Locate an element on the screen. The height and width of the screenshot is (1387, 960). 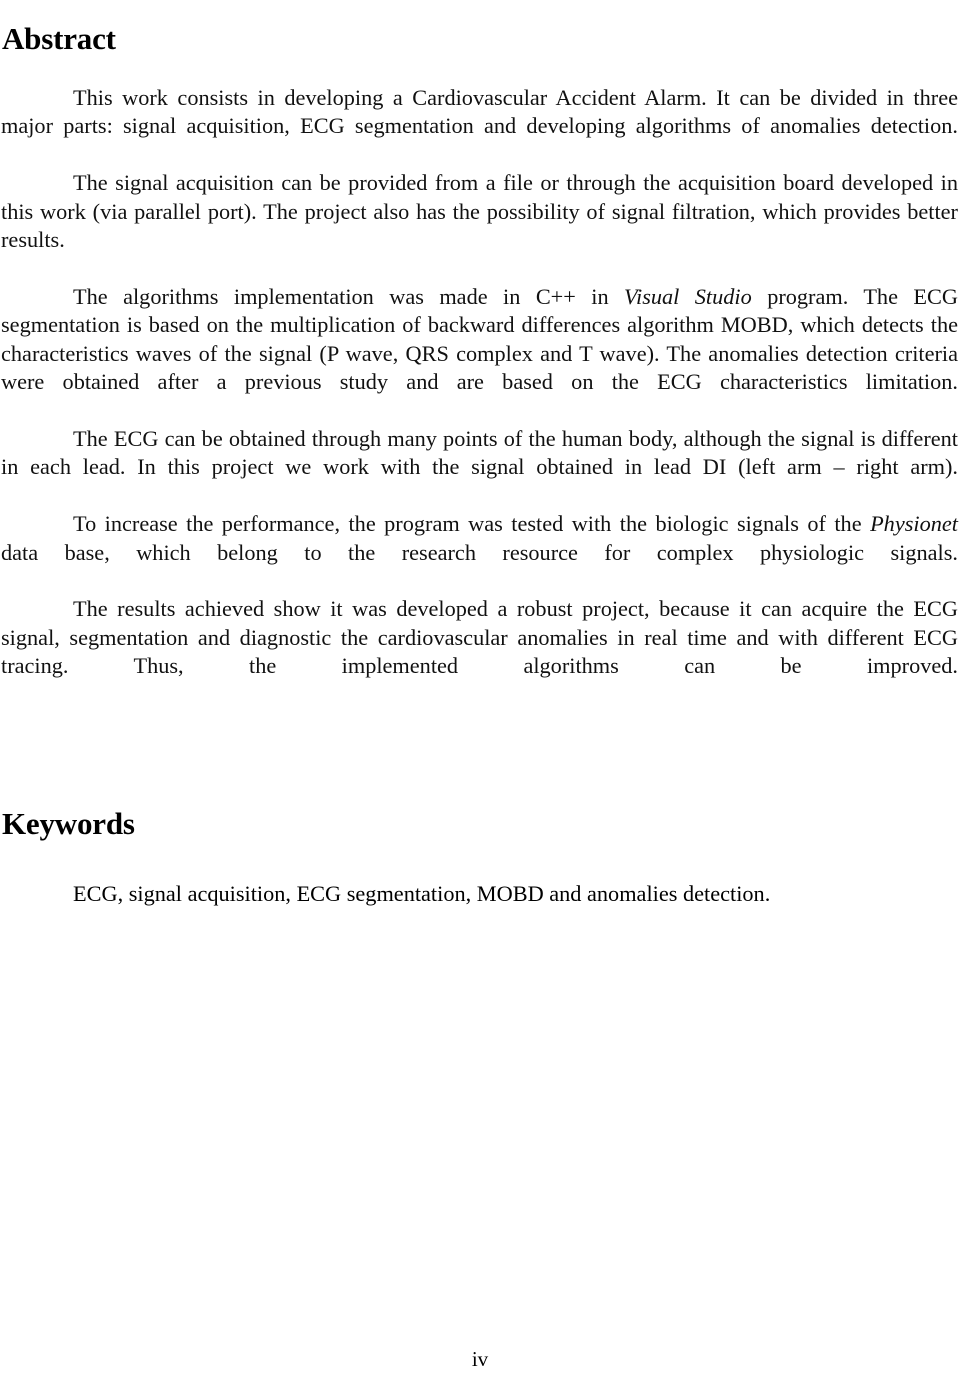
keywords-heading: Keywords is located at coordinates (68, 823).